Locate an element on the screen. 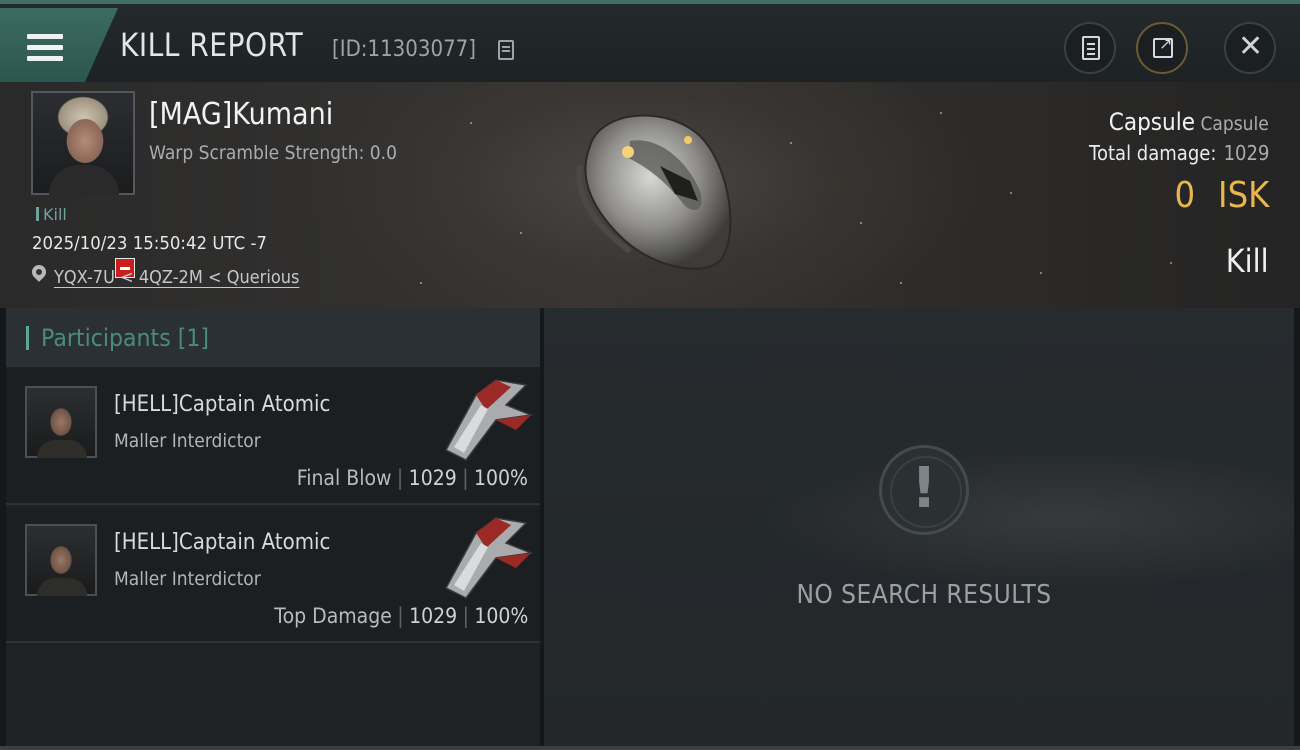  participant-stats: Final Blow | 1029 | 100% is located at coordinates (412, 478).